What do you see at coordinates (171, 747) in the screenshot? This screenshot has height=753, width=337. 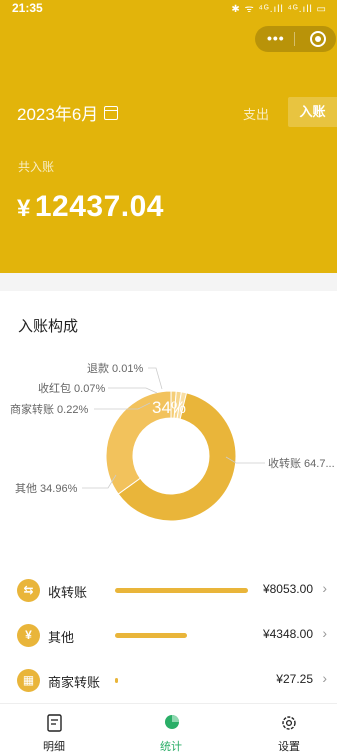 I see `tab-label: 统计` at bounding box center [171, 747].